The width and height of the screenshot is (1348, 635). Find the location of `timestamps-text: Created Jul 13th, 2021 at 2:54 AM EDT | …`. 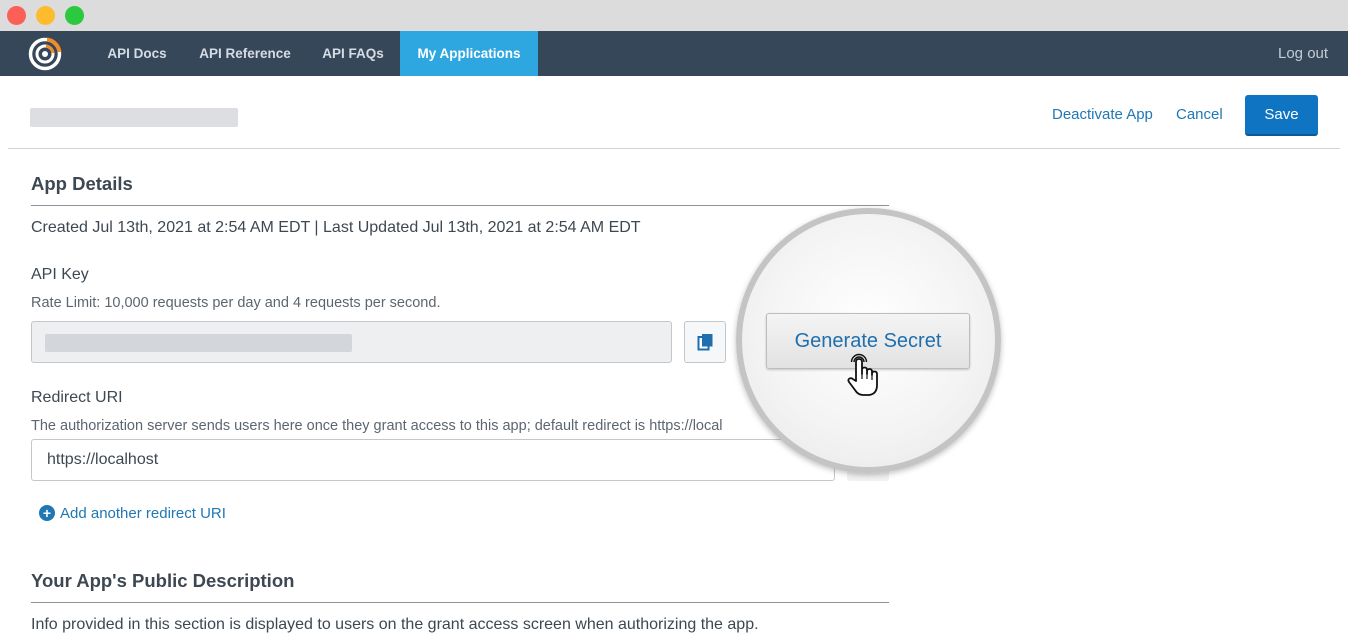

timestamps-text: Created Jul 13th, 2021 at 2:54 AM EDT | … is located at coordinates (336, 227).